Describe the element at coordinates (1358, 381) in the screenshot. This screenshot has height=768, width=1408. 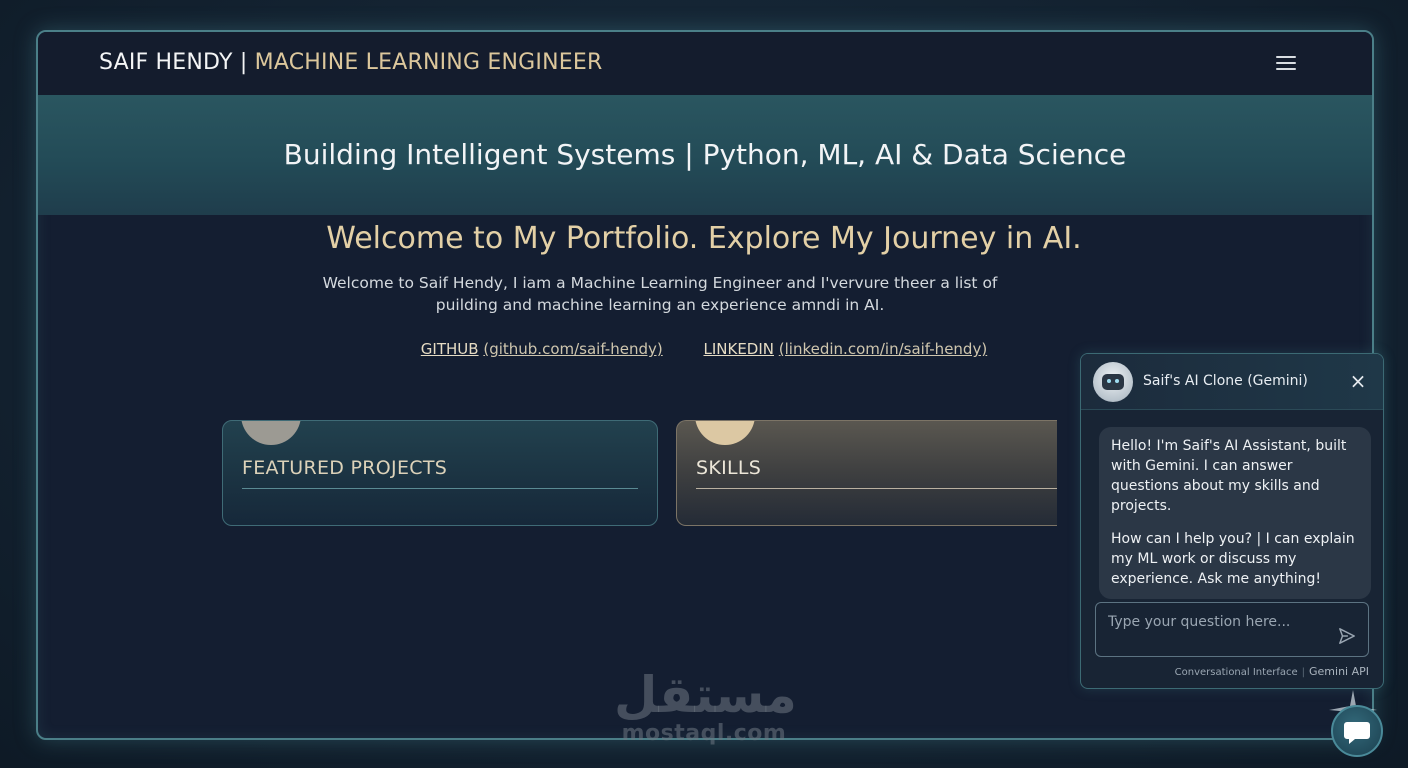
I see `close-icon: ×` at that location.